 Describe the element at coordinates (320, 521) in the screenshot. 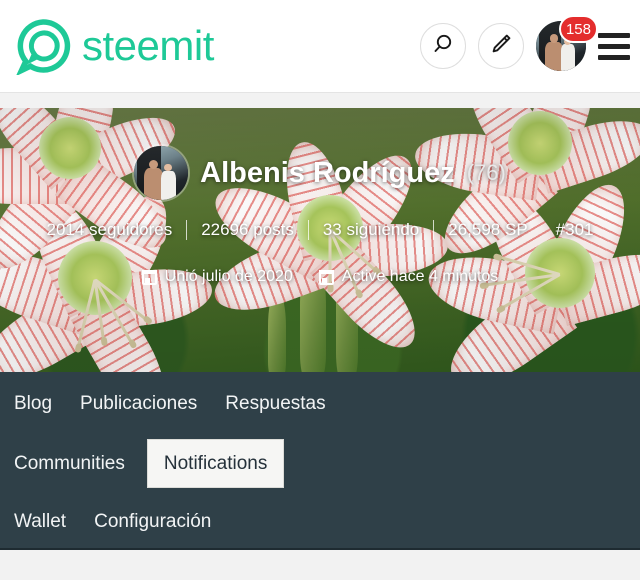

I see `nav-row-3: Wallet Configuración` at that location.